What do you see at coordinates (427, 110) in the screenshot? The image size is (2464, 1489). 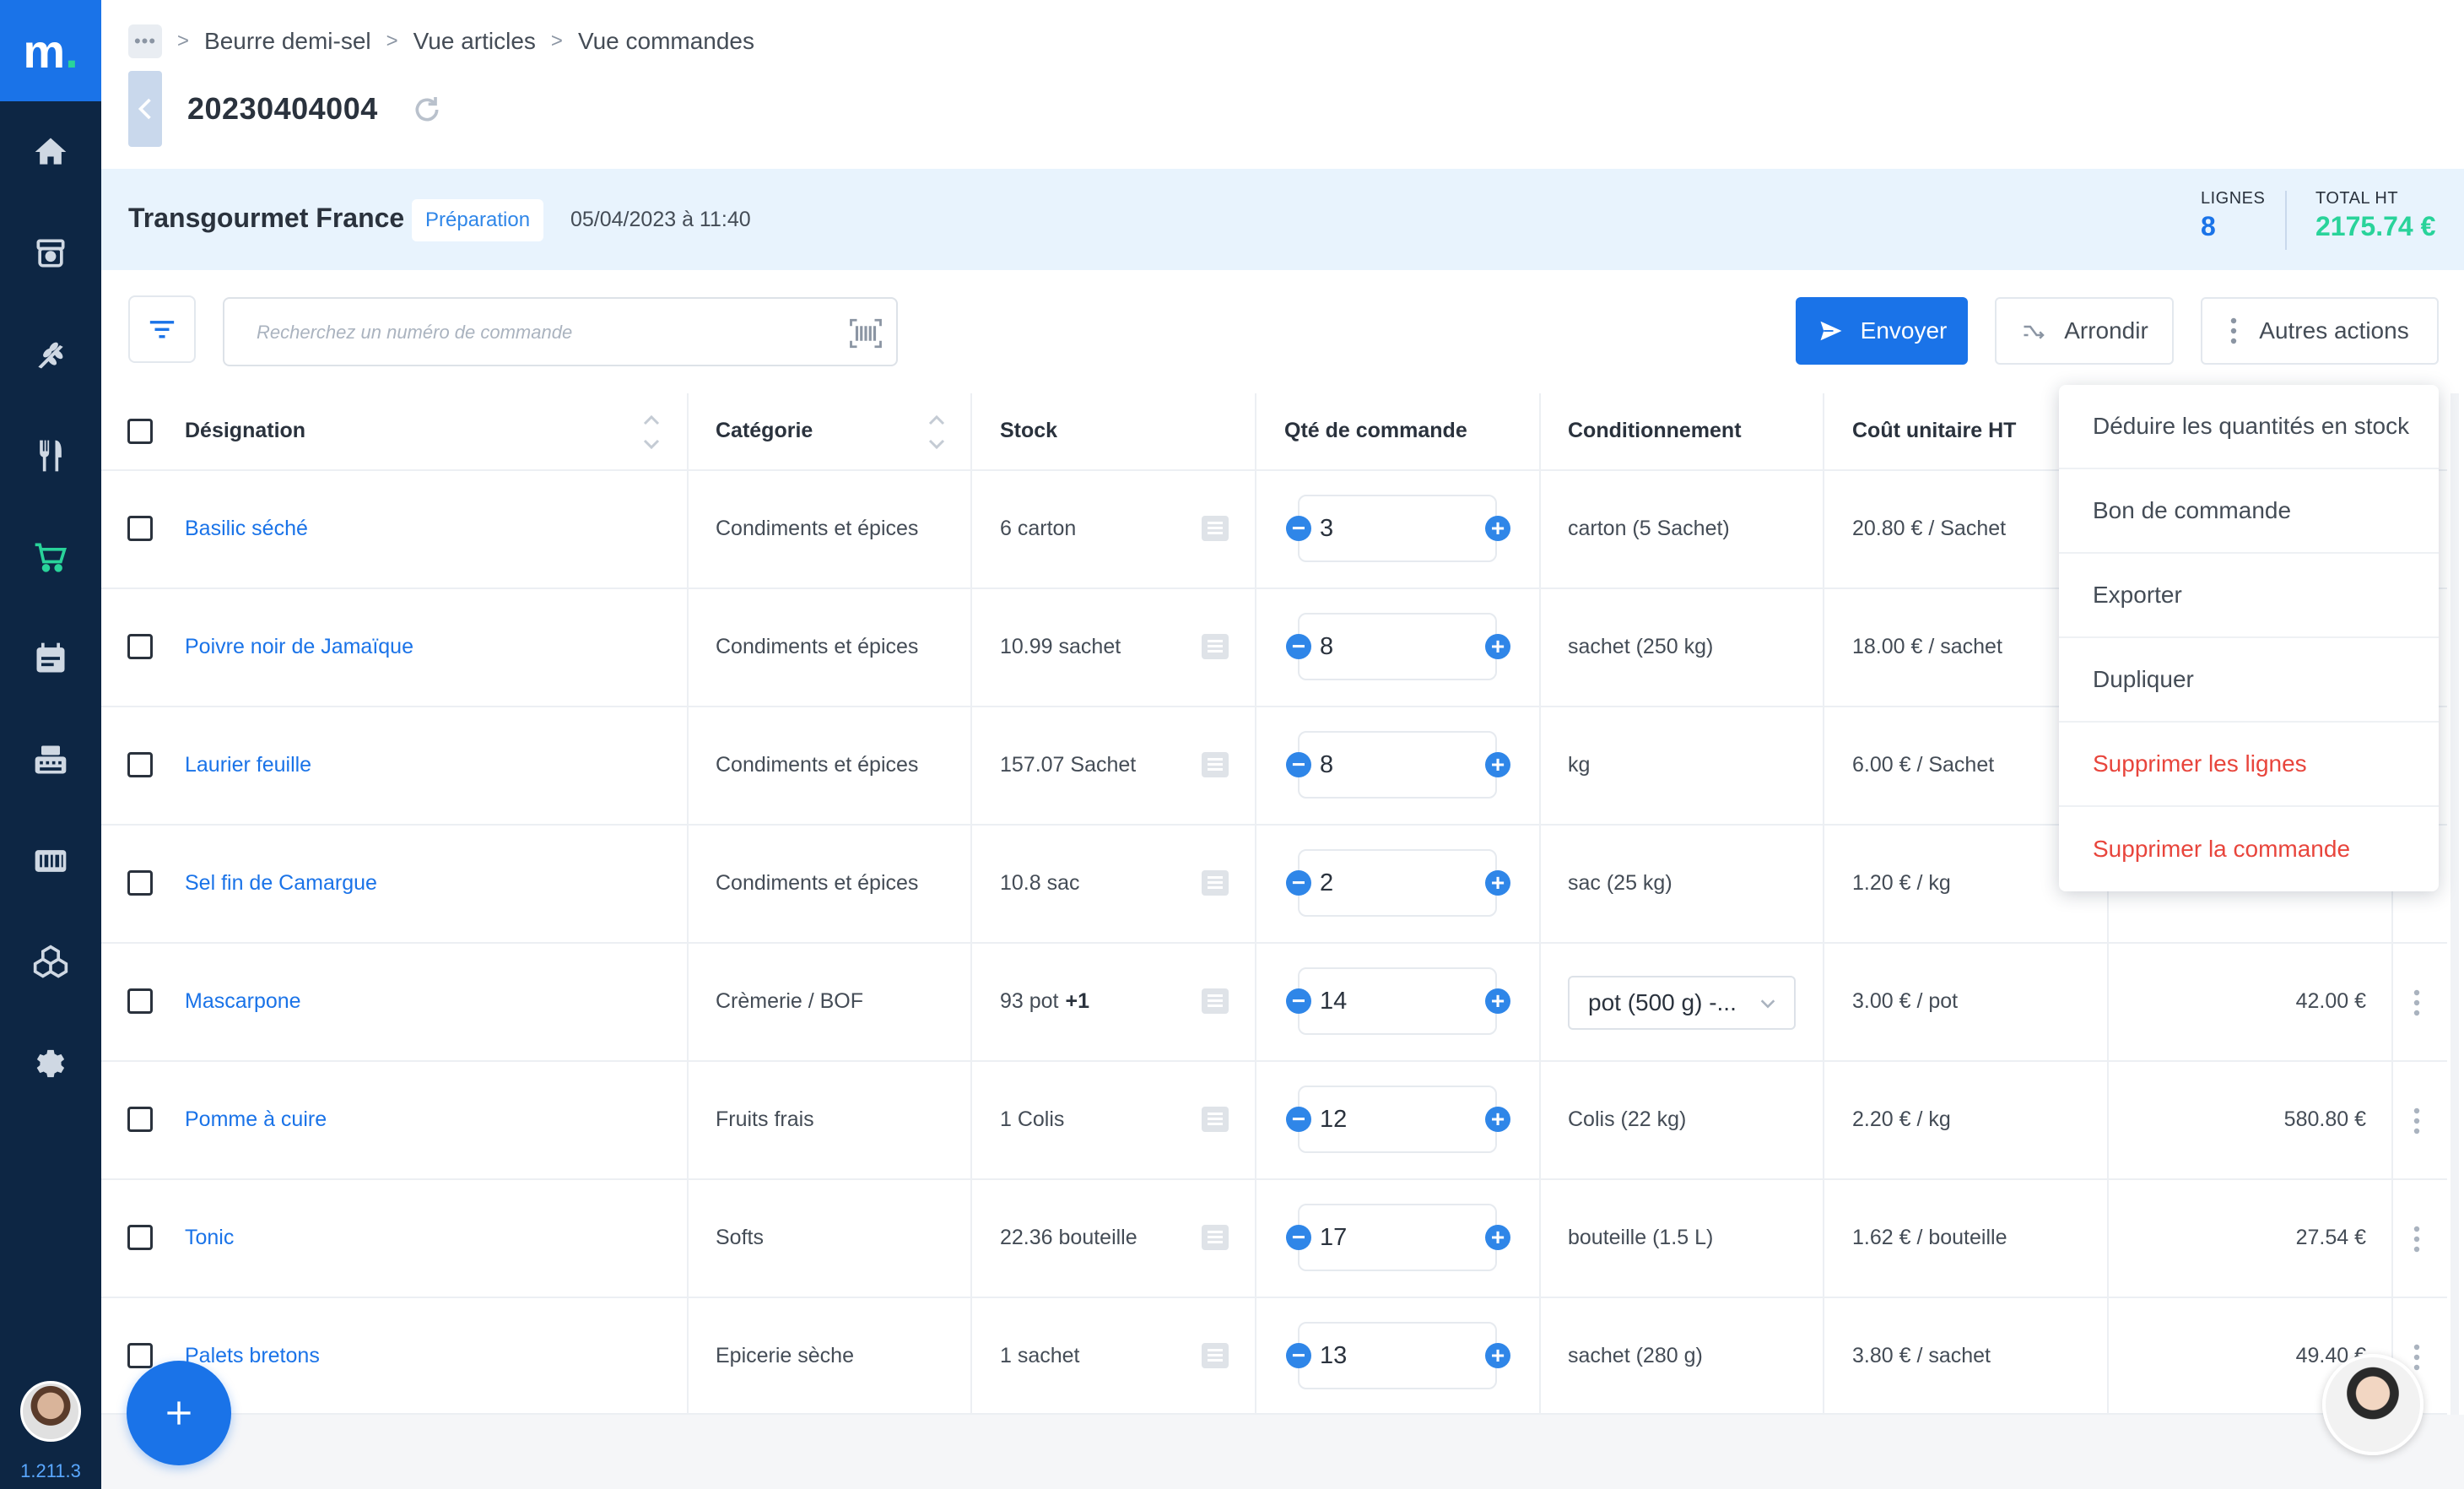 I see `refresh-icon` at bounding box center [427, 110].